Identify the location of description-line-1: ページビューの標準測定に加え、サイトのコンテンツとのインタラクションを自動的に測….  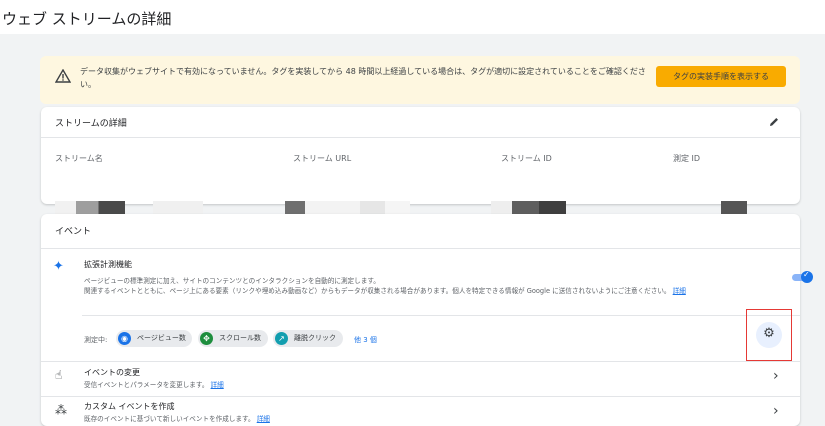
(232, 281).